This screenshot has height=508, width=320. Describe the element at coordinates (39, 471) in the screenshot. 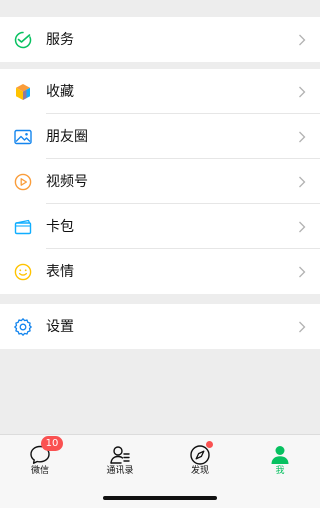

I see `tab-chats-label: 微信` at that location.